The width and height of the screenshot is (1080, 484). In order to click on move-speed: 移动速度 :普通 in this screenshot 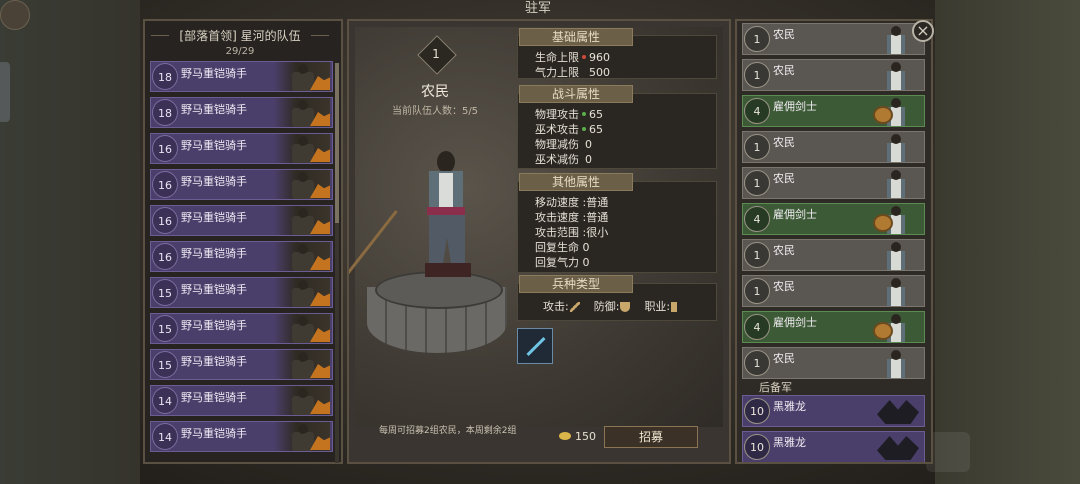, I will do `click(572, 202)`.